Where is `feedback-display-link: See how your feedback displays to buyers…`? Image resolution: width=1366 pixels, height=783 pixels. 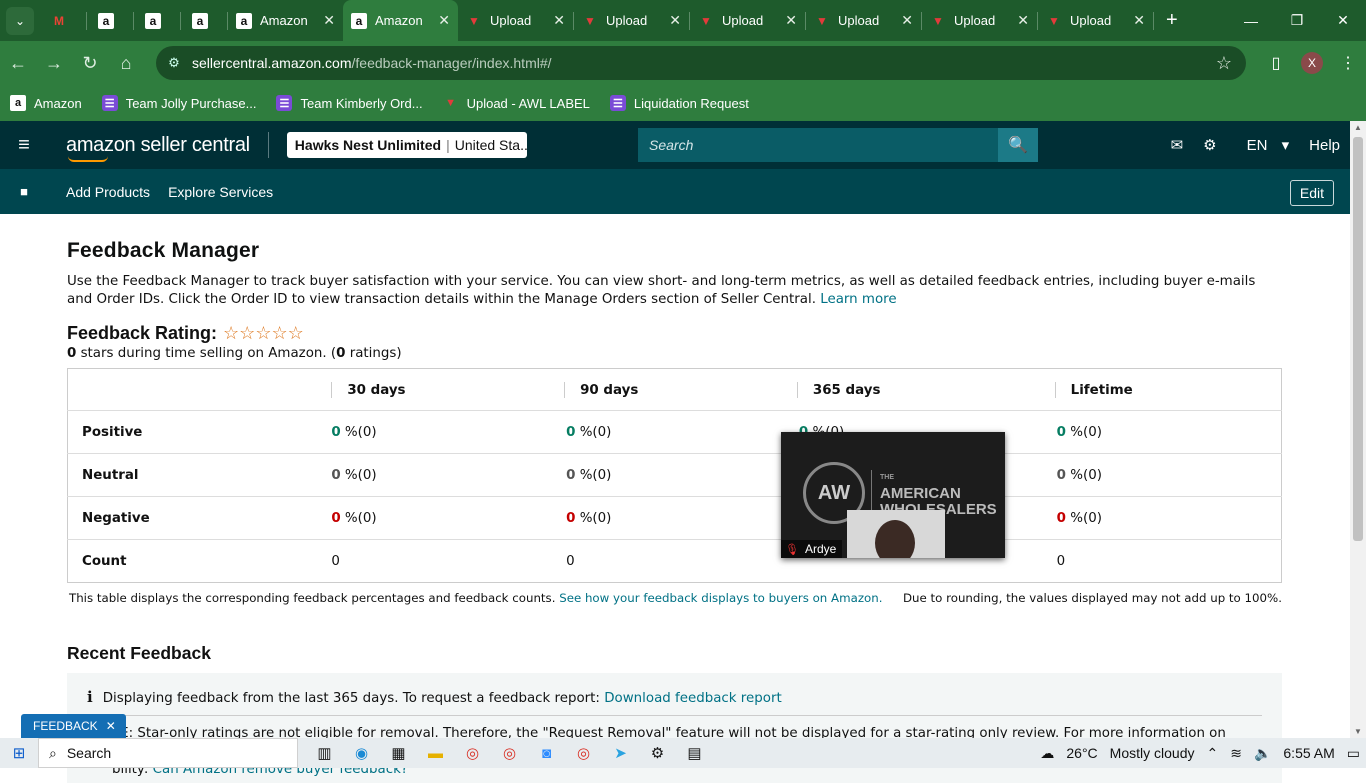
feedback-display-link: See how your feedback displays to buyers… is located at coordinates (720, 598).